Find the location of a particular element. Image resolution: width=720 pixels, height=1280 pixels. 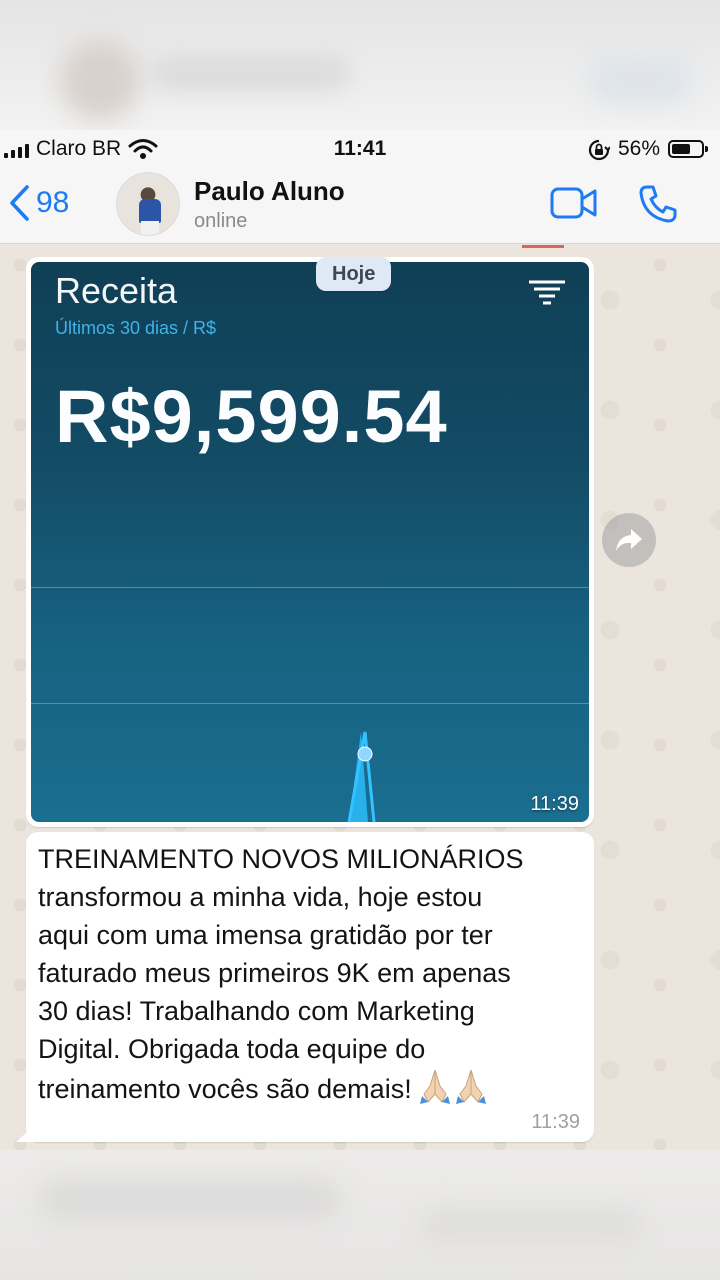

video-call-icon is located at coordinates (573, 203).